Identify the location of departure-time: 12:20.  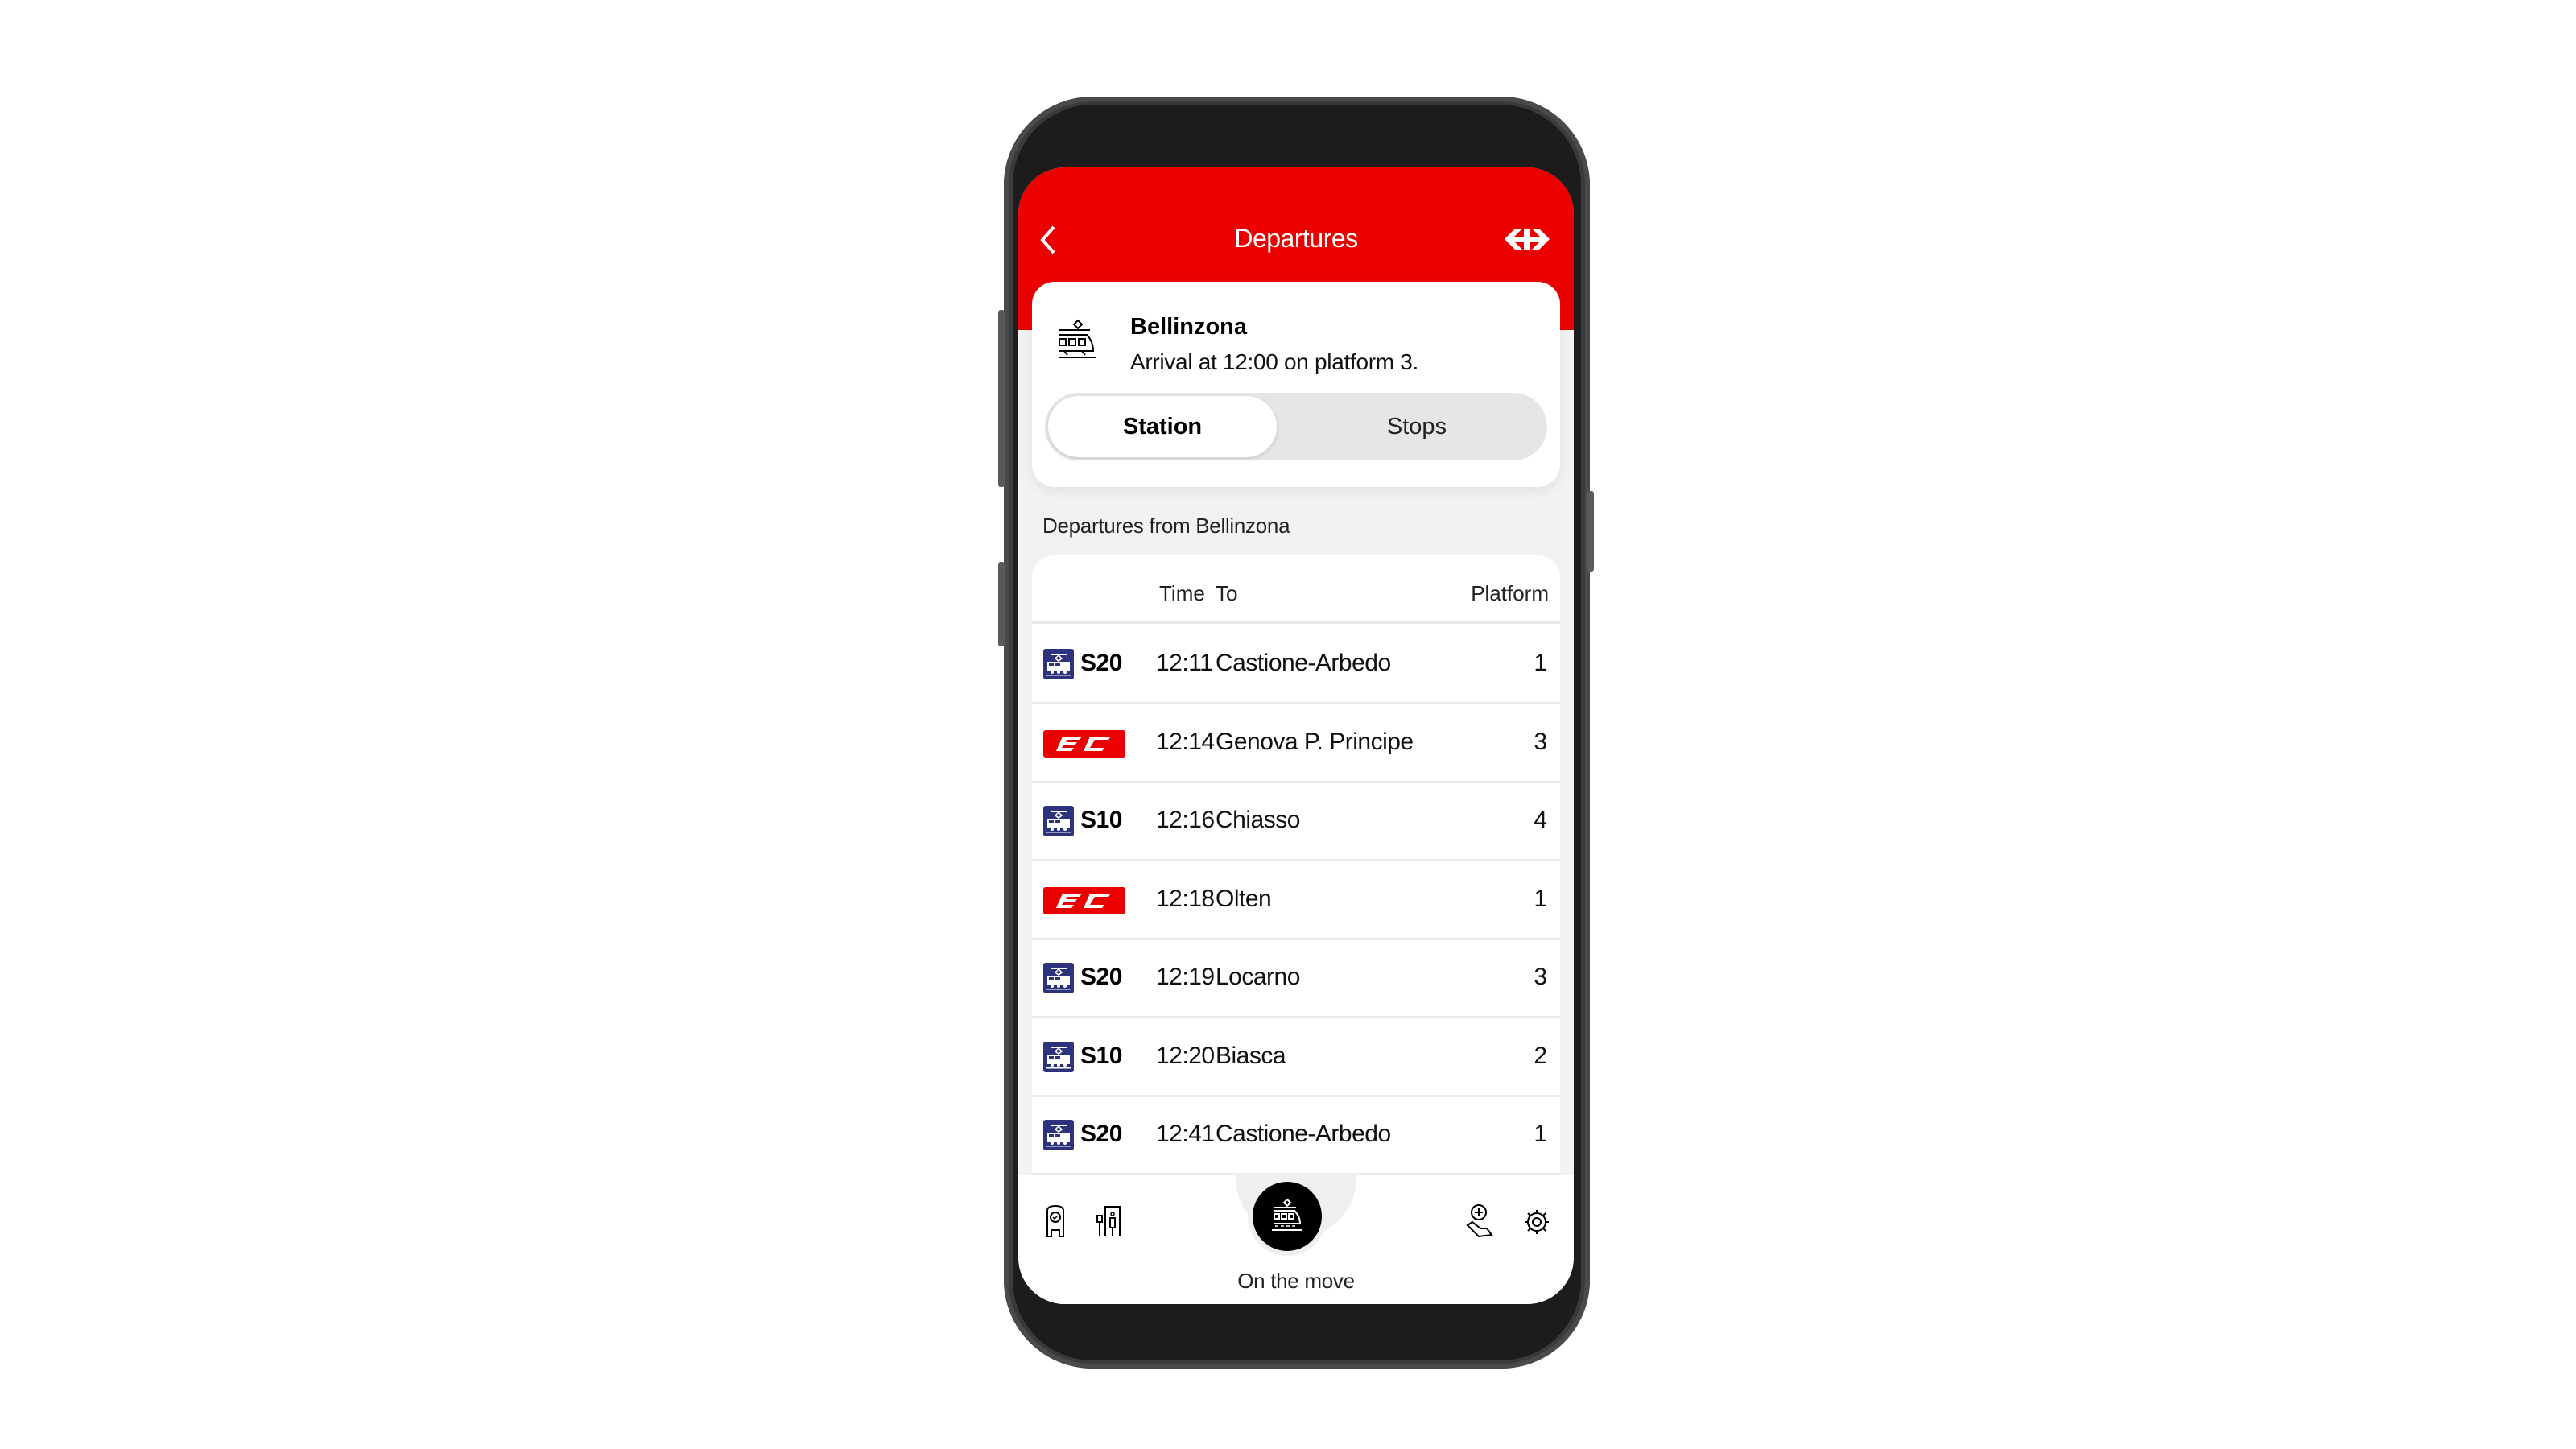
(1185, 1055).